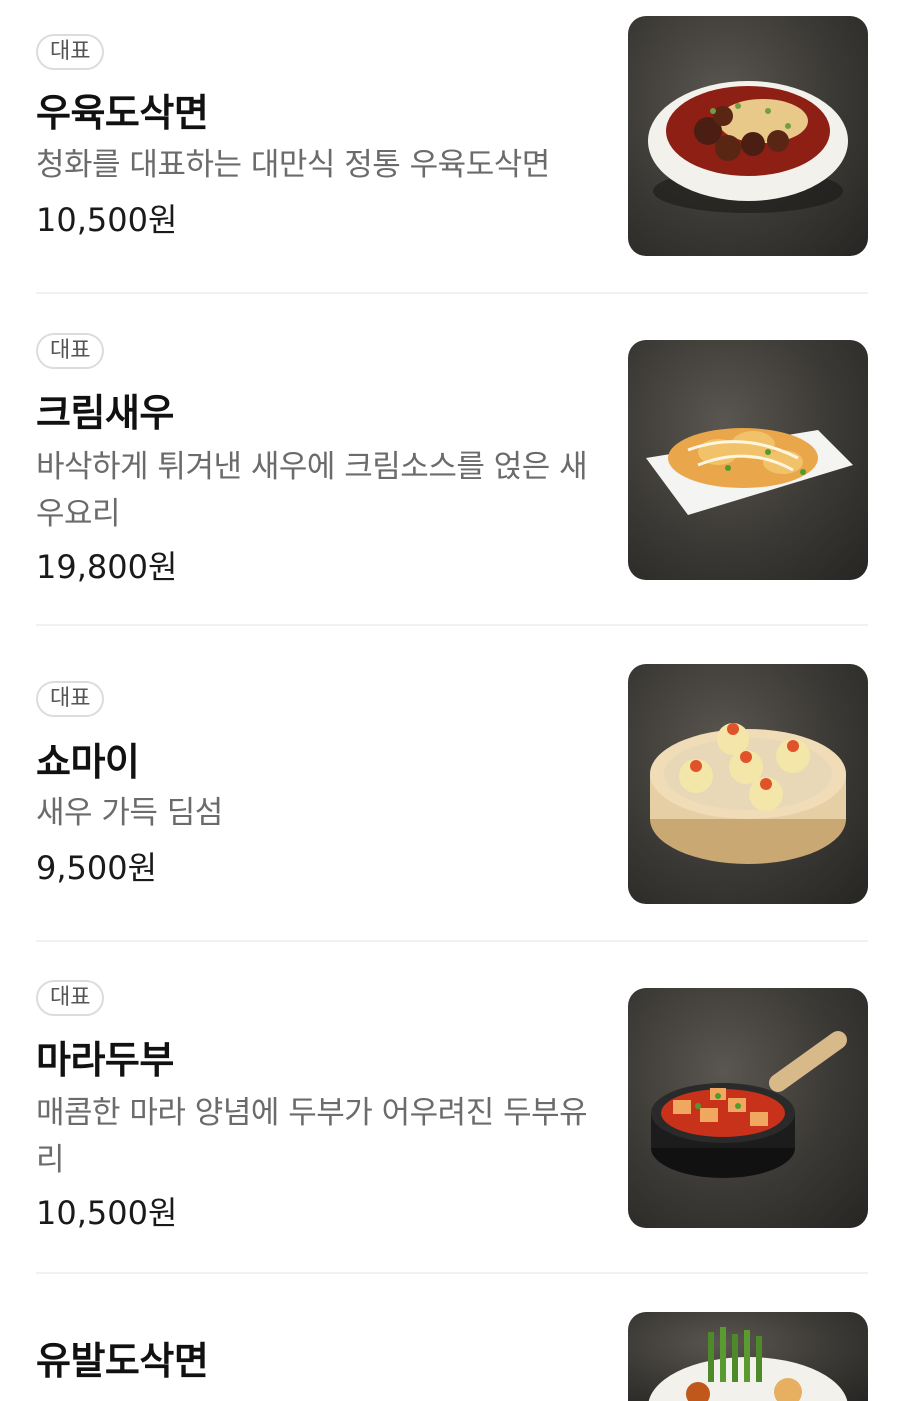 Image resolution: width=900 pixels, height=1401 pixels. What do you see at coordinates (97, 868) in the screenshot?
I see `menu-item-price: 9,500원` at bounding box center [97, 868].